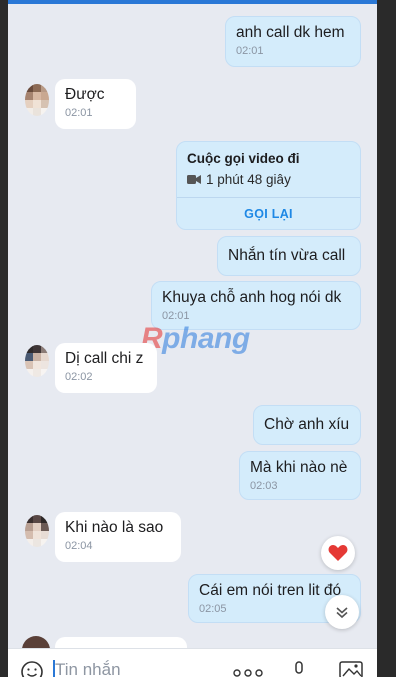 Image resolution: width=396 pixels, height=677 pixels. I want to click on message-time: 02:02, so click(79, 377).